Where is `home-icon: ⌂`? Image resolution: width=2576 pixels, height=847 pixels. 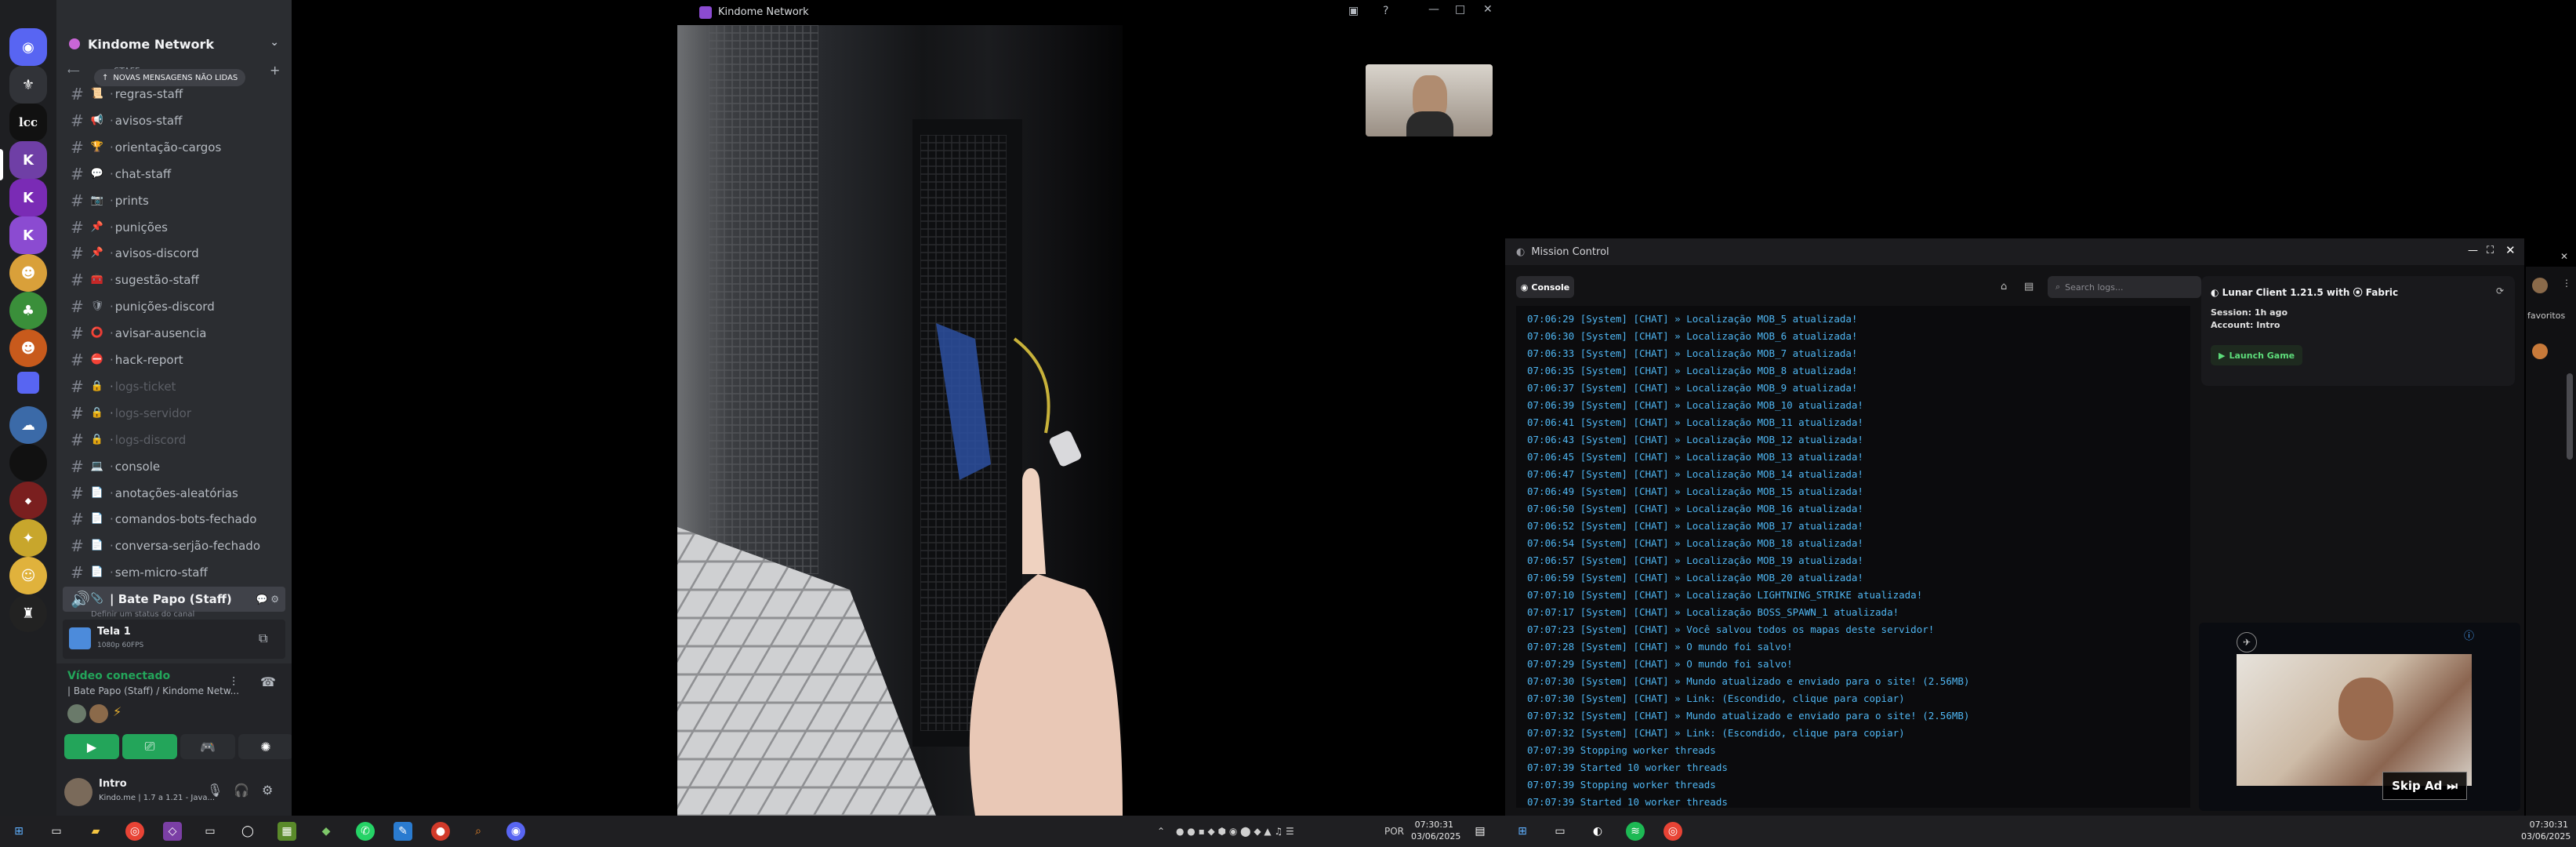 home-icon: ⌂ is located at coordinates (2004, 287).